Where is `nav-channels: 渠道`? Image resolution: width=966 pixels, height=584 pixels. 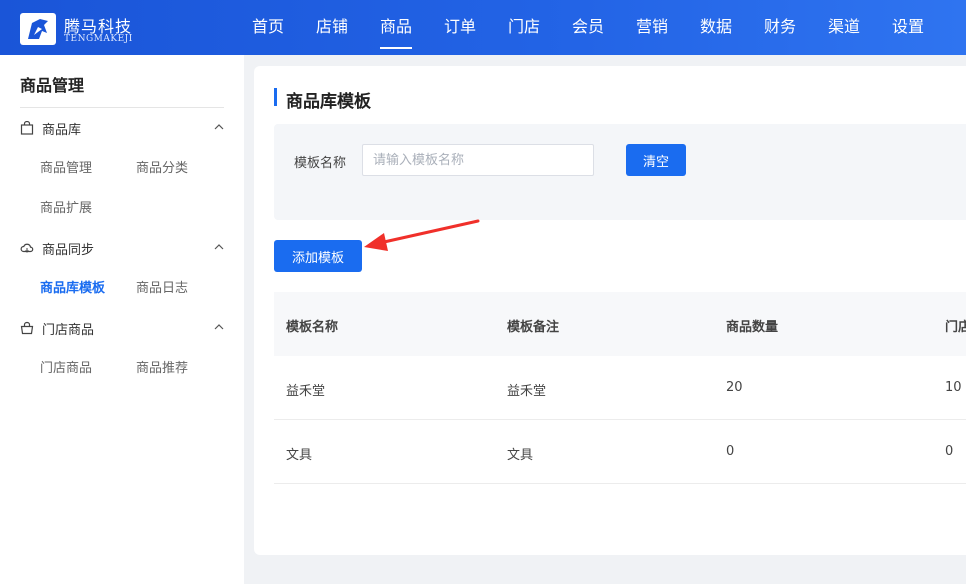
nav-channels: 渠道 is located at coordinates (844, 25).